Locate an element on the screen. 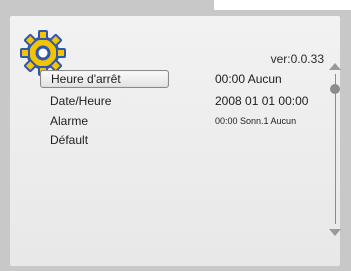  scroll-down-icon is located at coordinates (335, 232).